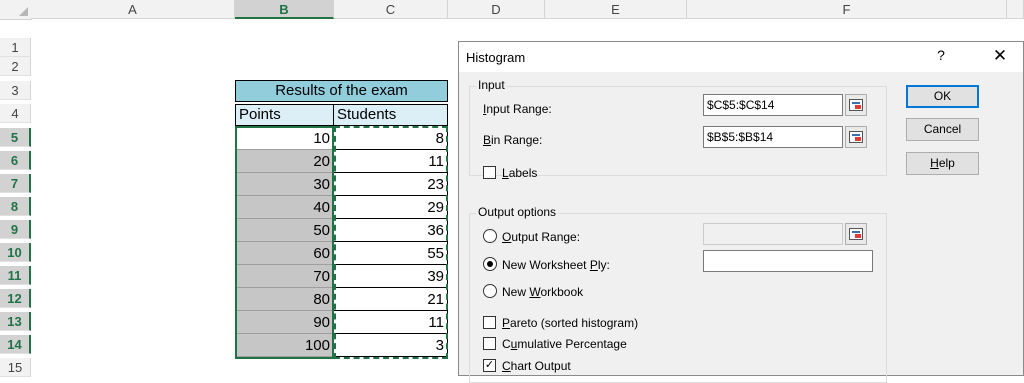  What do you see at coordinates (489, 365) in the screenshot?
I see `chart-output-checkbox: ✓` at bounding box center [489, 365].